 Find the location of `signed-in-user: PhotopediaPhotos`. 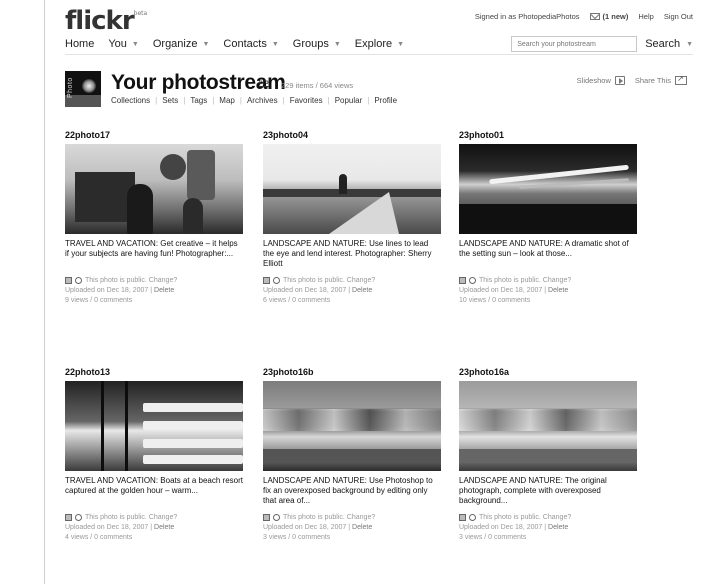

signed-in-user: PhotopediaPhotos is located at coordinates (548, 16).